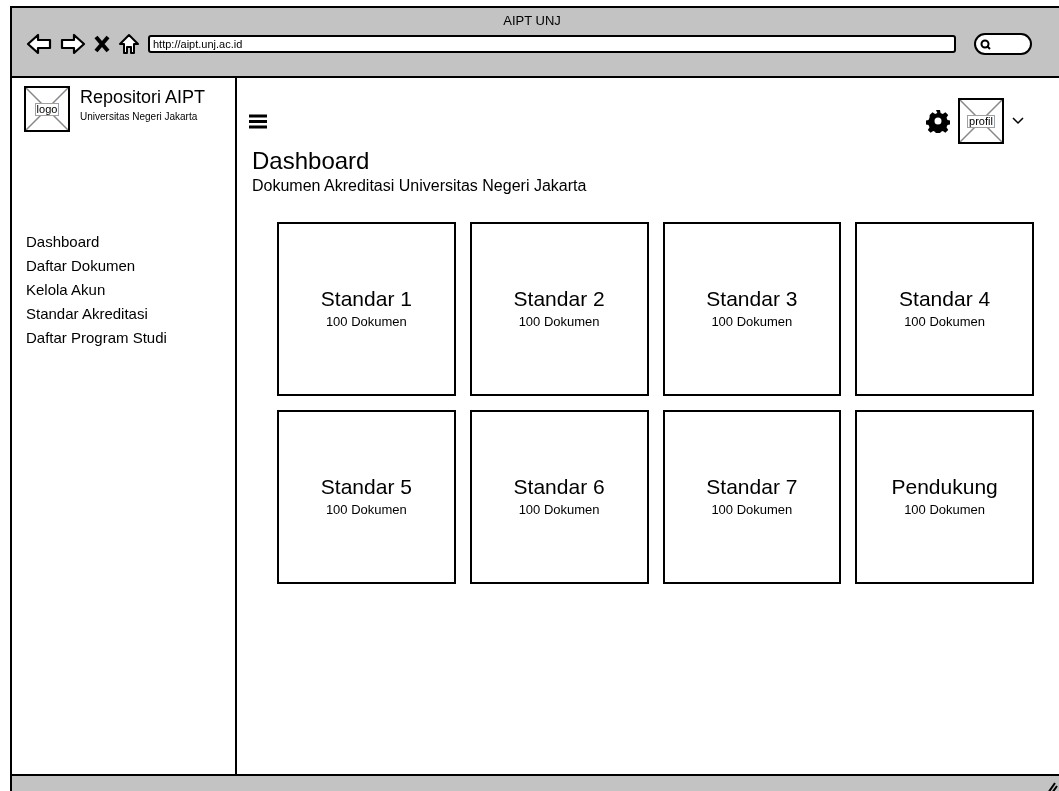  What do you see at coordinates (532, 20) in the screenshot?
I see `window-title: AIPT UNJ` at bounding box center [532, 20].